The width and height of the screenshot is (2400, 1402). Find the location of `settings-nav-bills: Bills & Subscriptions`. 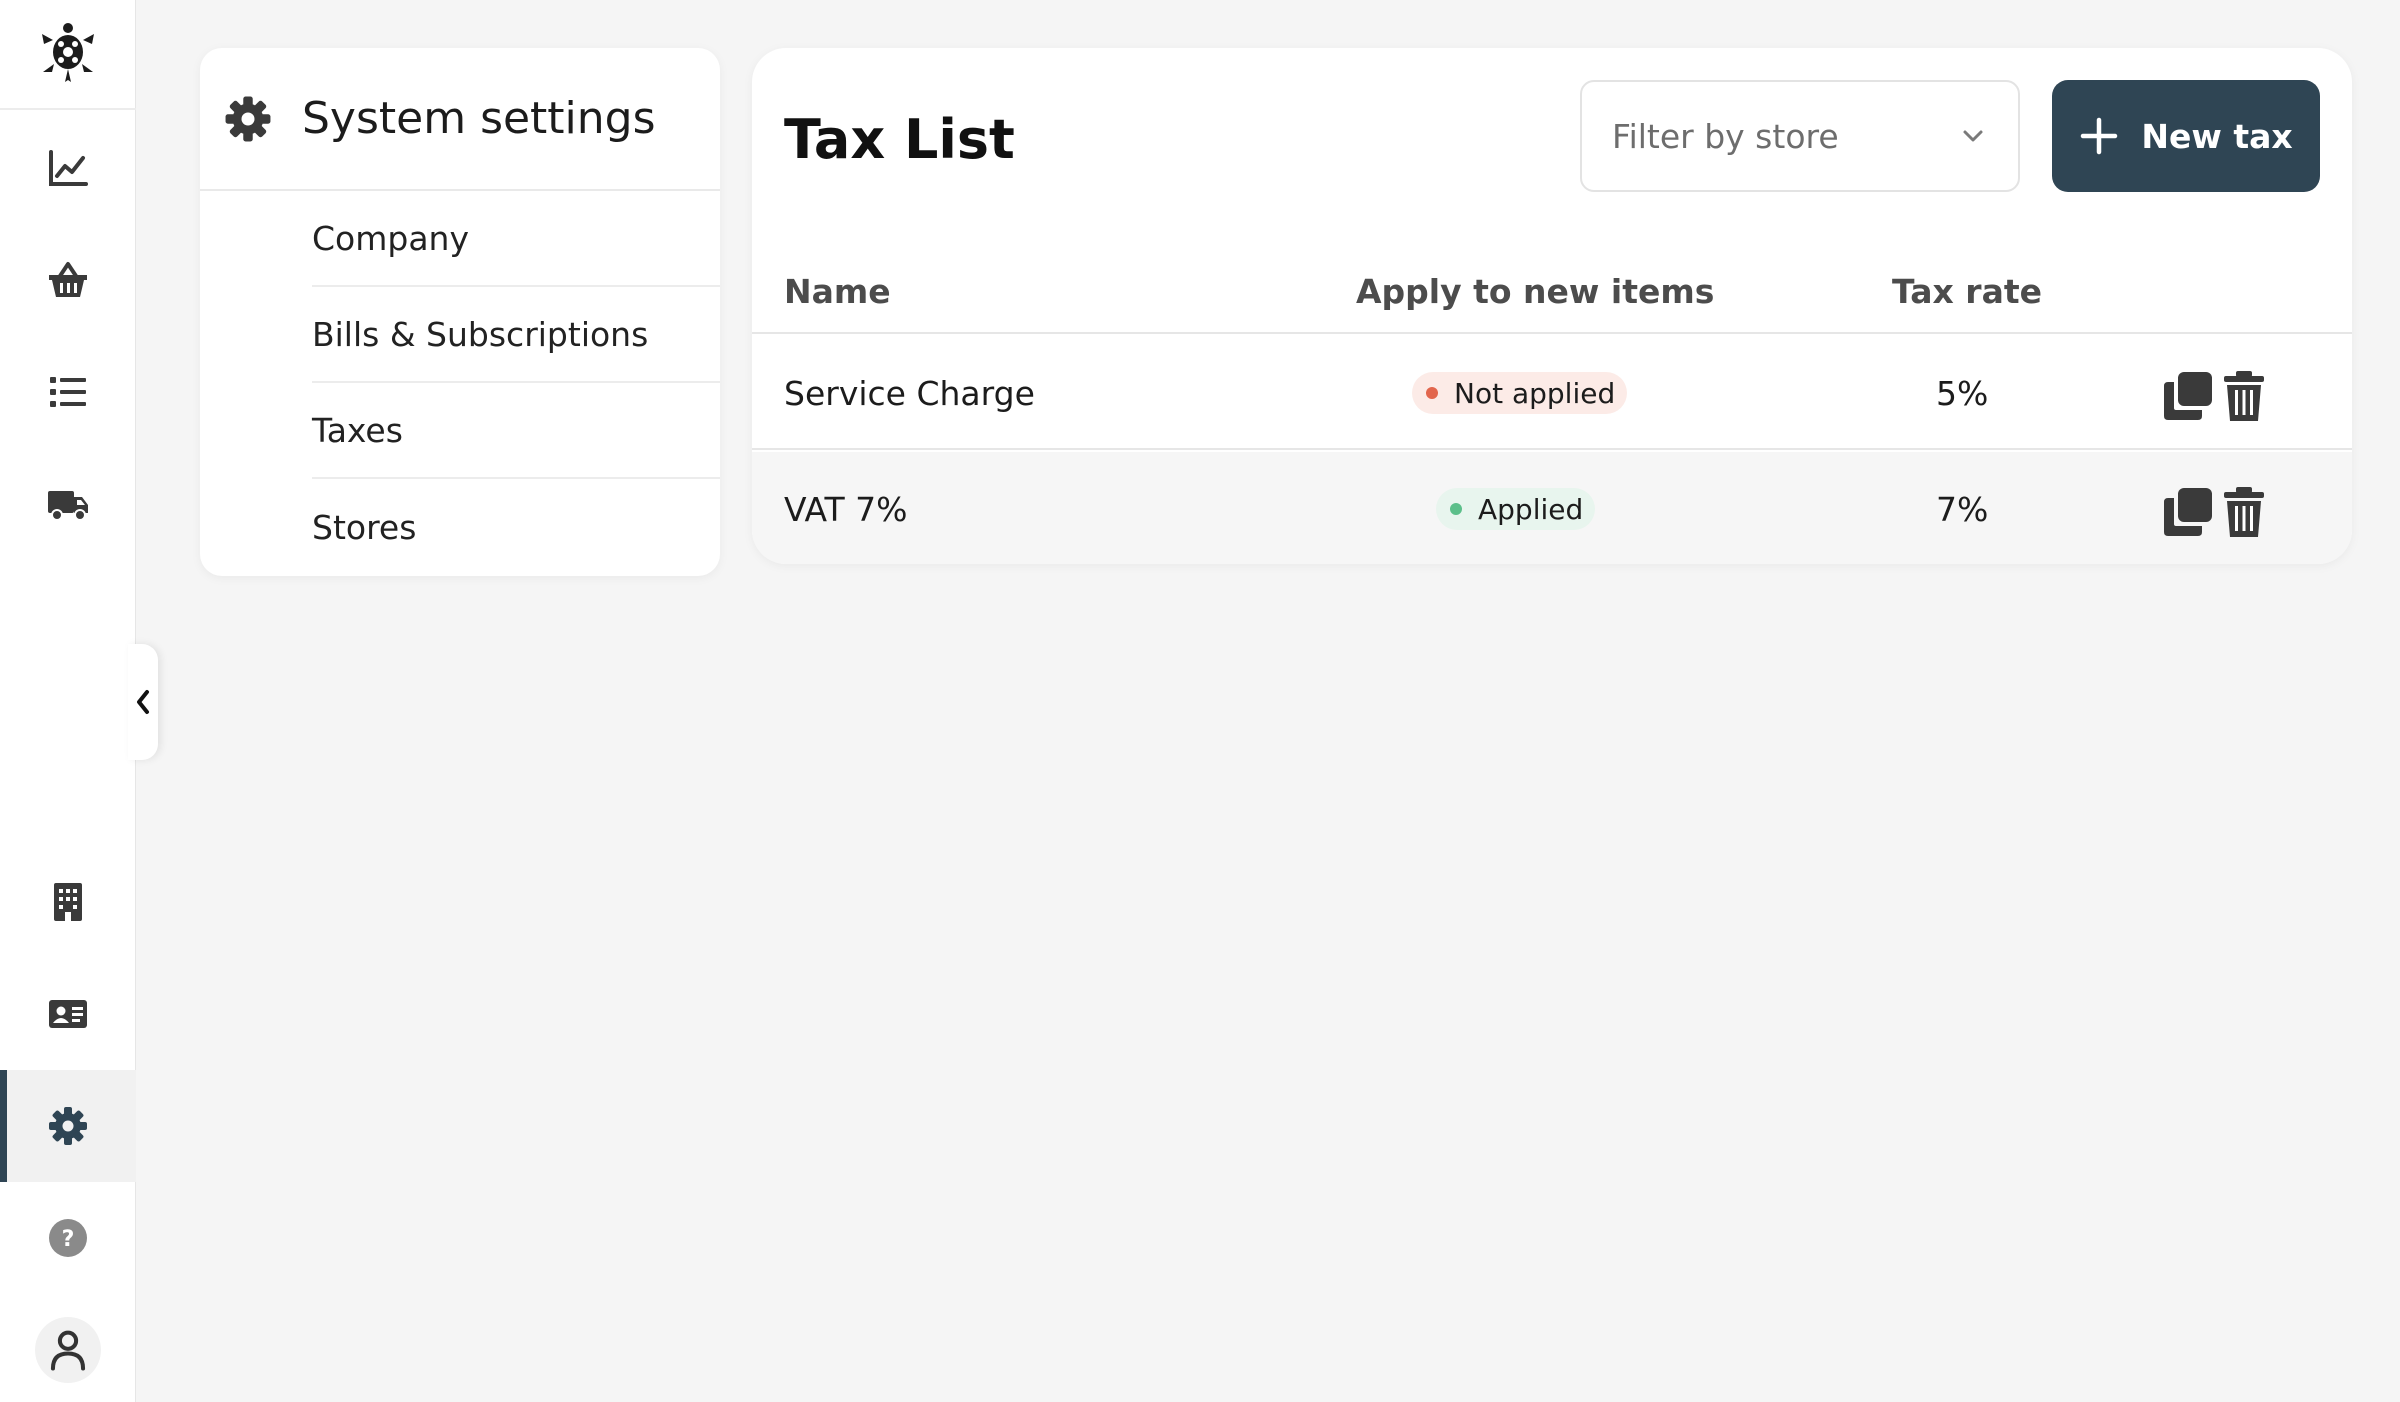

settings-nav-bills: Bills & Subscriptions is located at coordinates (516, 335).